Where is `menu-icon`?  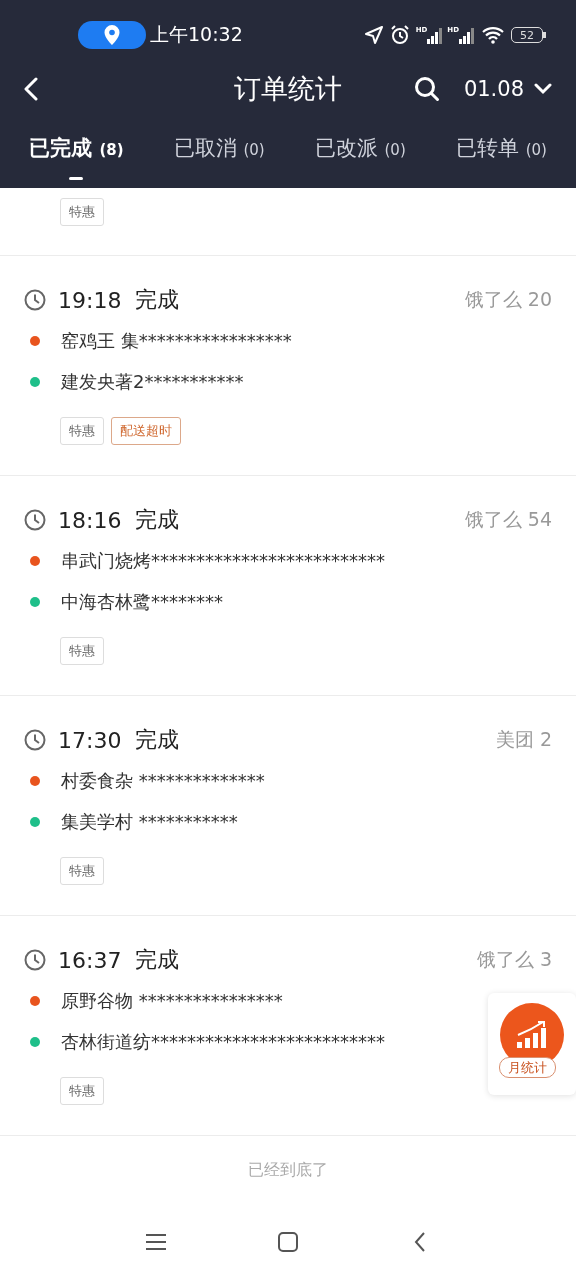 menu-icon is located at coordinates (156, 1242).